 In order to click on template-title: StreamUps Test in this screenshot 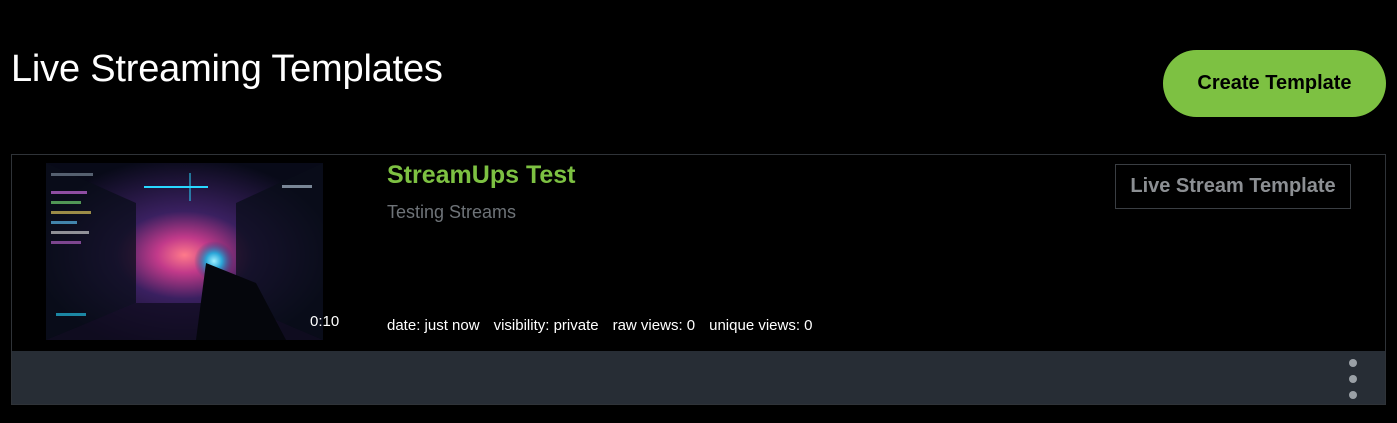, I will do `click(481, 175)`.